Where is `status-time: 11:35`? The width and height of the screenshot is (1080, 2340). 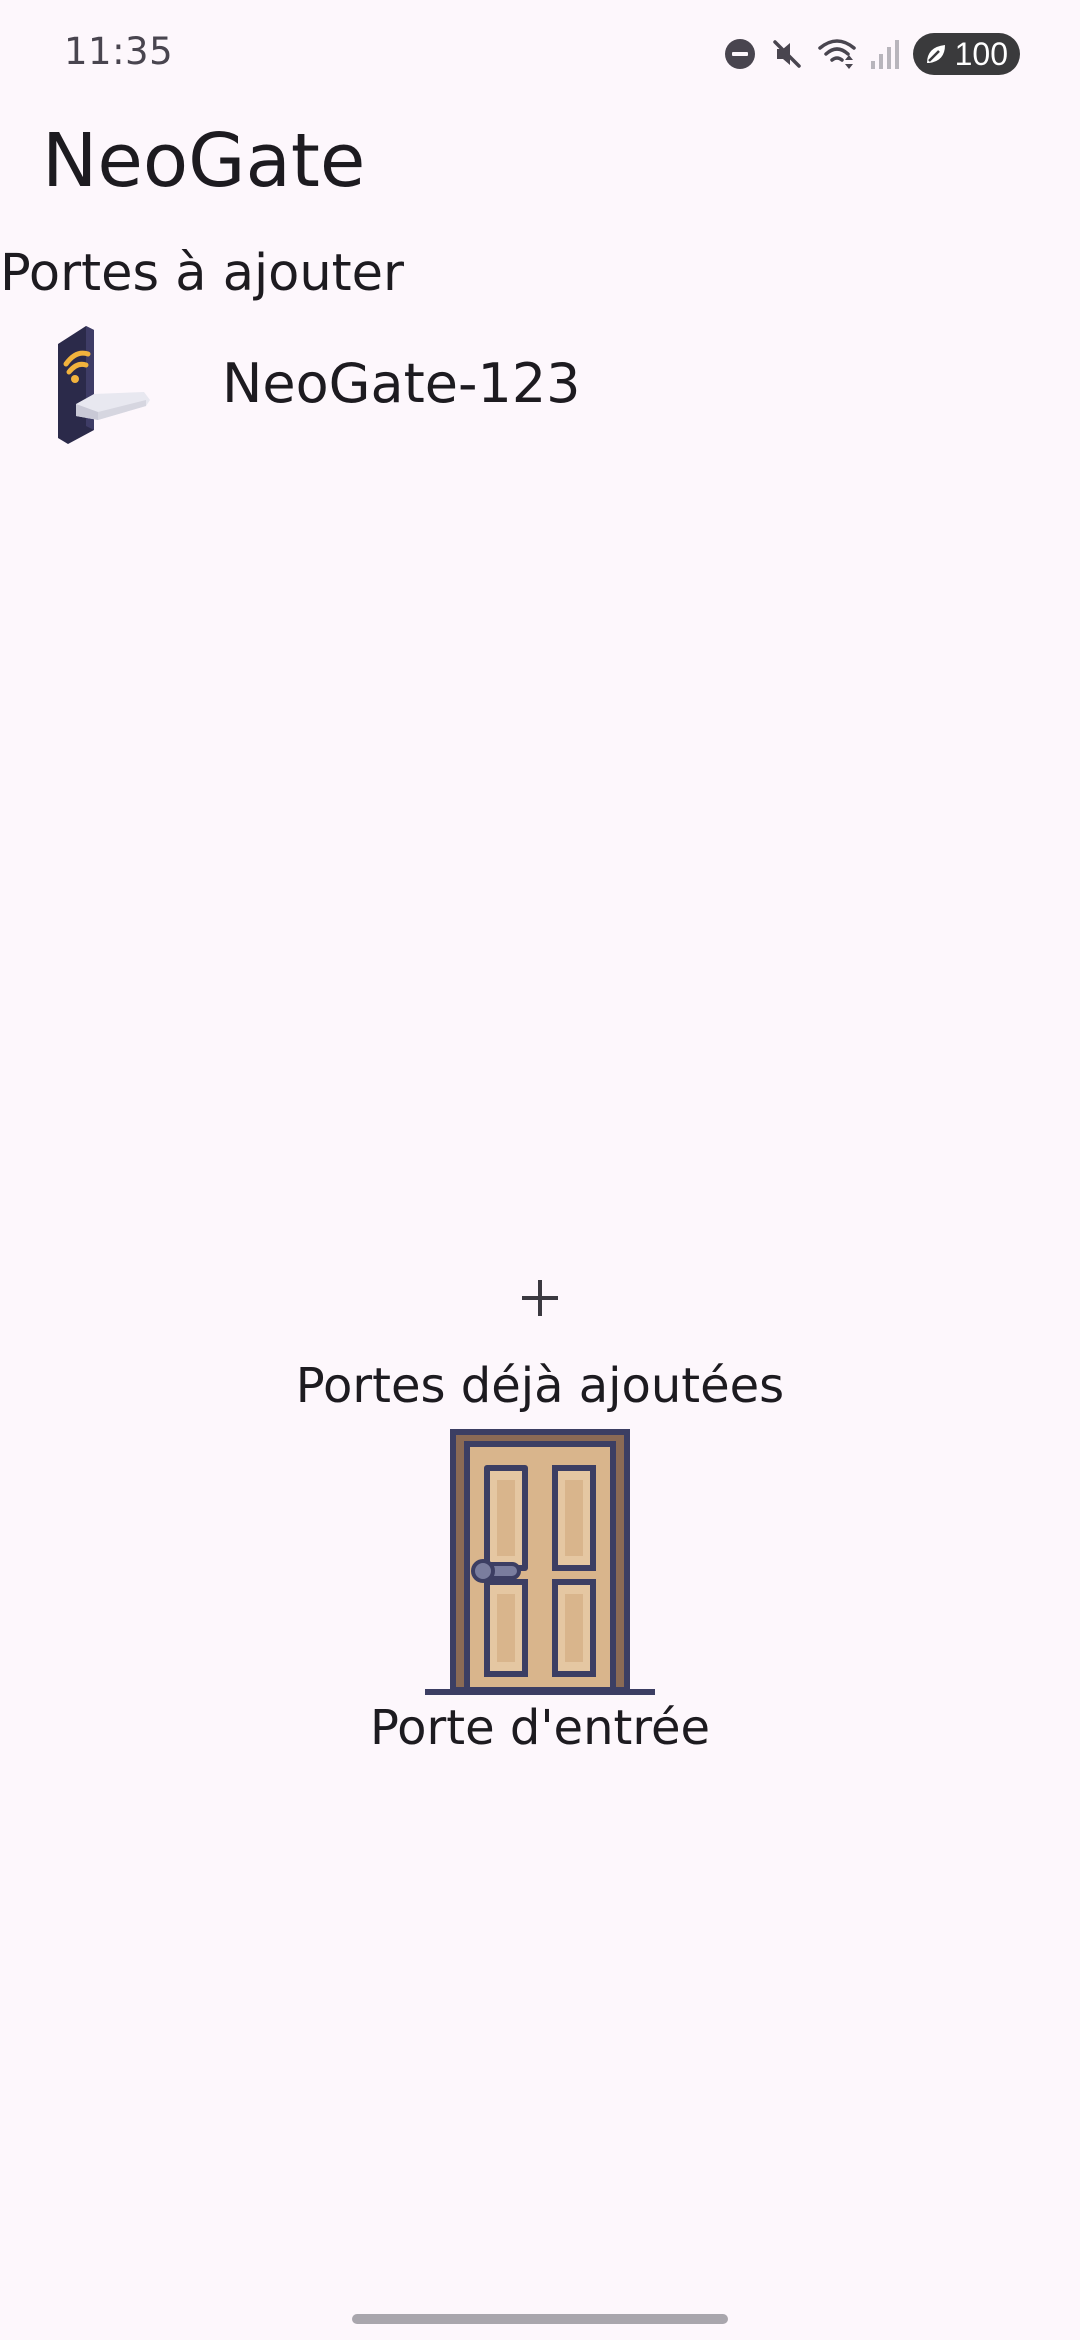 status-time: 11:35 is located at coordinates (119, 51).